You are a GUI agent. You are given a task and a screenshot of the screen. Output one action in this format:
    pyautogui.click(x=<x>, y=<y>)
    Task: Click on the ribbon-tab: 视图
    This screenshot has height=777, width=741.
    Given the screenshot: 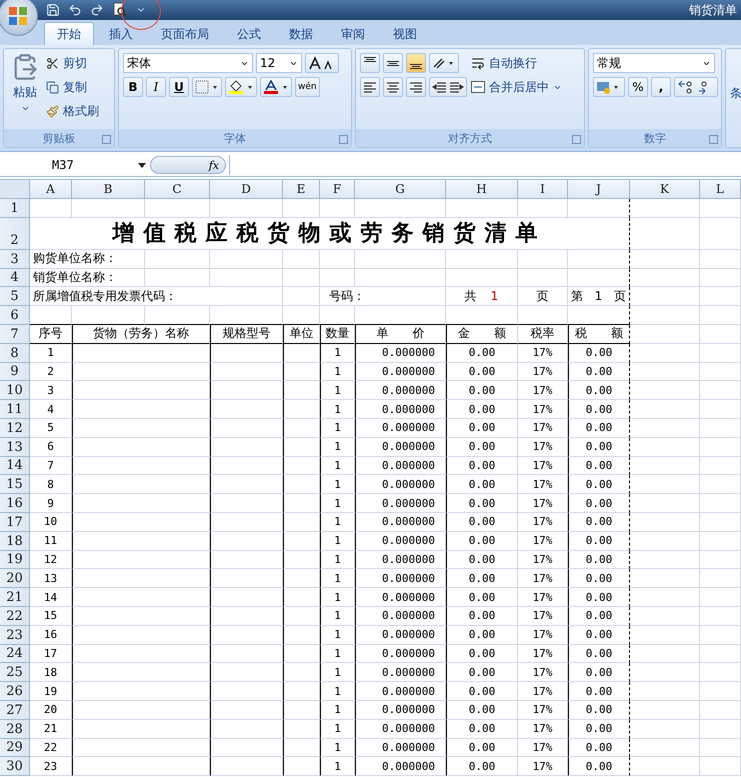 What is the action you would take?
    pyautogui.click(x=405, y=33)
    